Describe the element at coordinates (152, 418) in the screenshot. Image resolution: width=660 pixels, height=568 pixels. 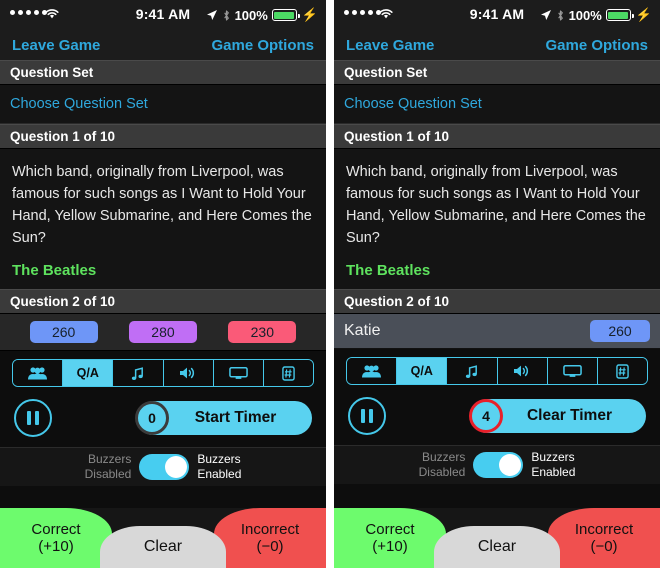
I see `timer-count-circle: 0` at that location.